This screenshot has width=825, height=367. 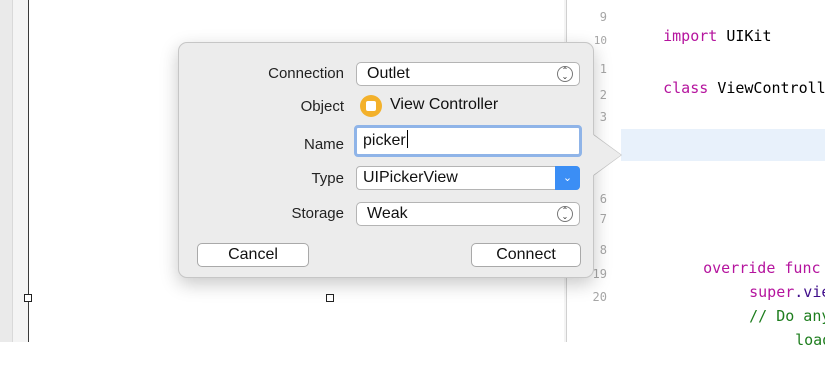 I want to click on connection-value: Outlet, so click(x=388, y=73).